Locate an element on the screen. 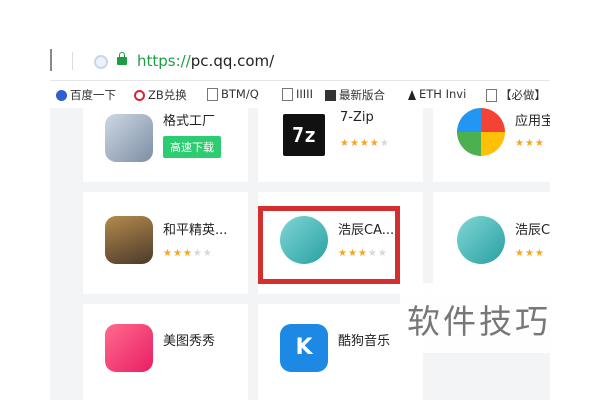 This screenshot has height=400, width=600. bookmark-news: 最新版合 is located at coordinates (355, 95).